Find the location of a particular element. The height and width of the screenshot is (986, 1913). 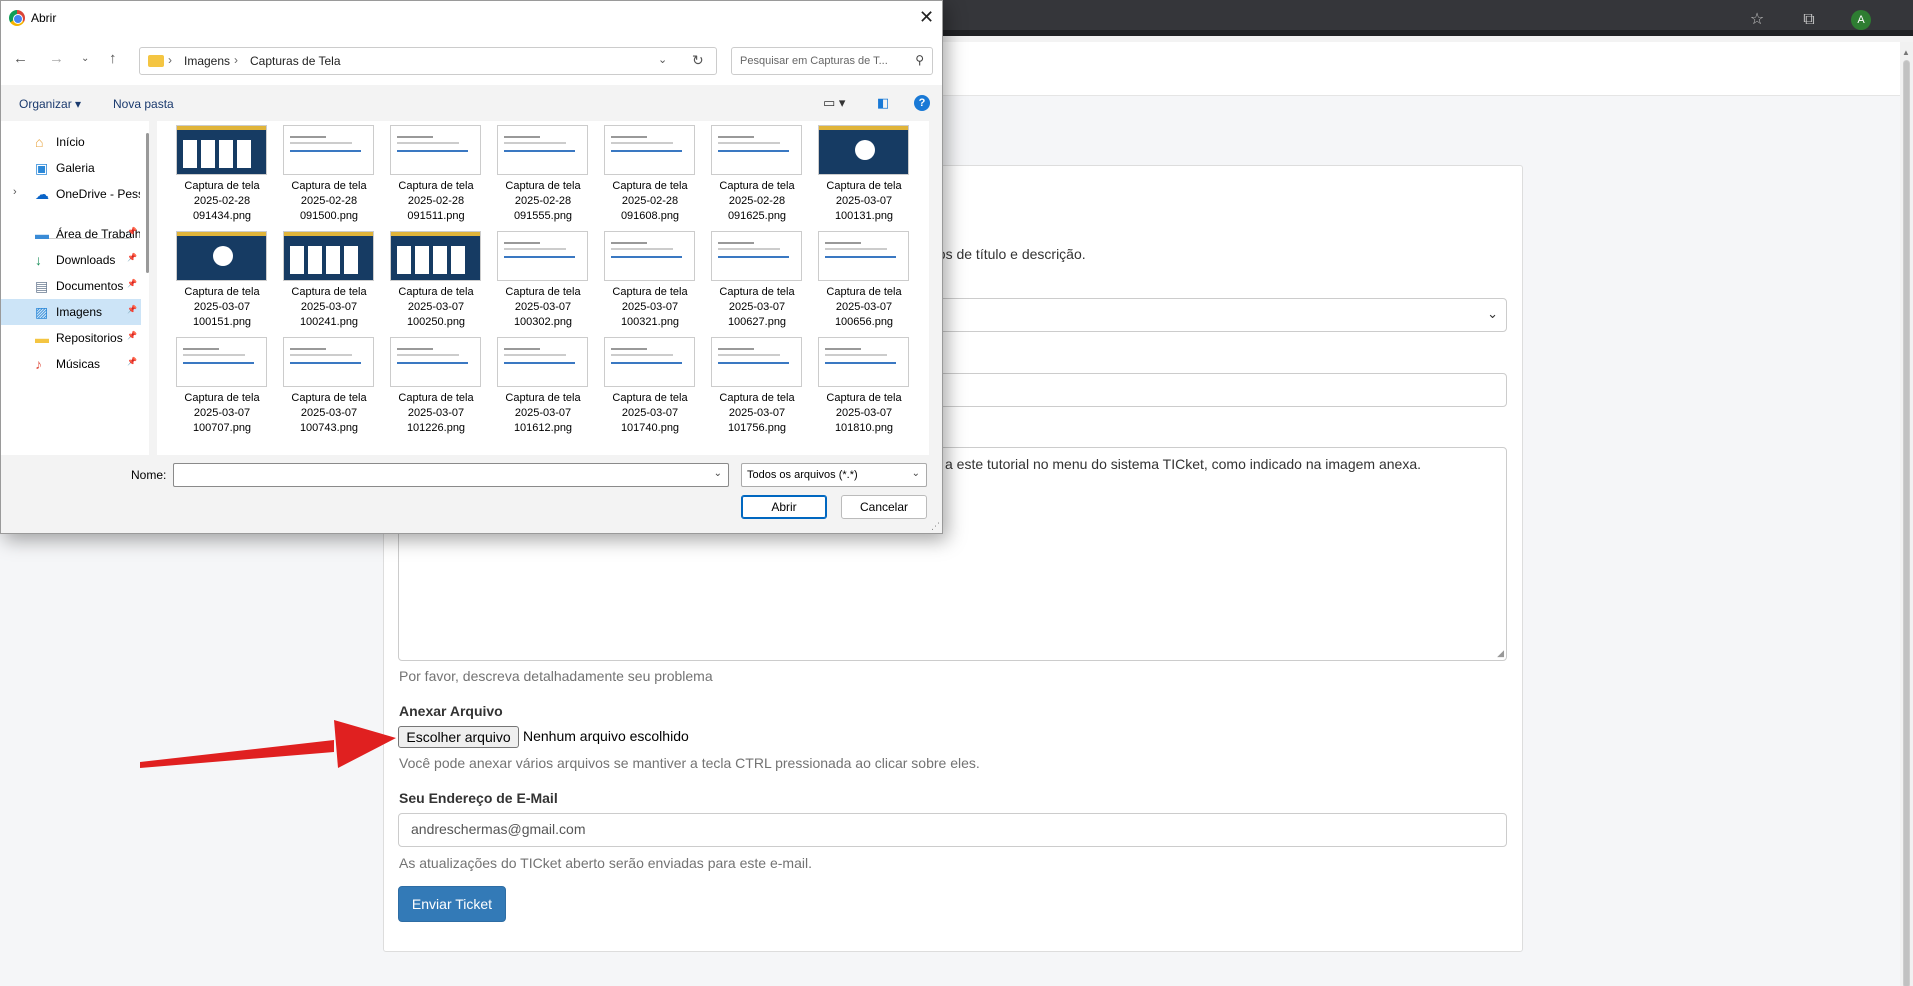

file-item: Captura de tela 2025-03-07 100321.png is located at coordinates (644, 279).